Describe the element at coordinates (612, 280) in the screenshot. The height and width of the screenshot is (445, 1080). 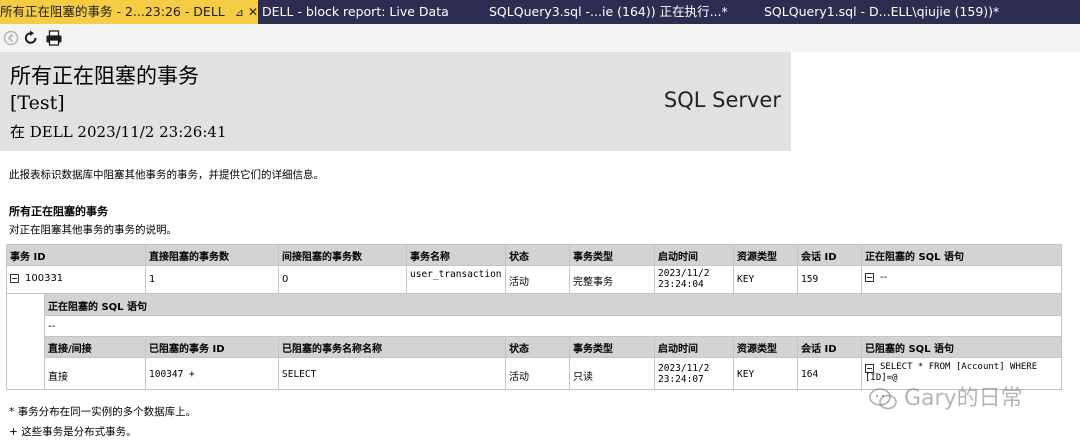
I see `transaction-type: 完整事务` at that location.